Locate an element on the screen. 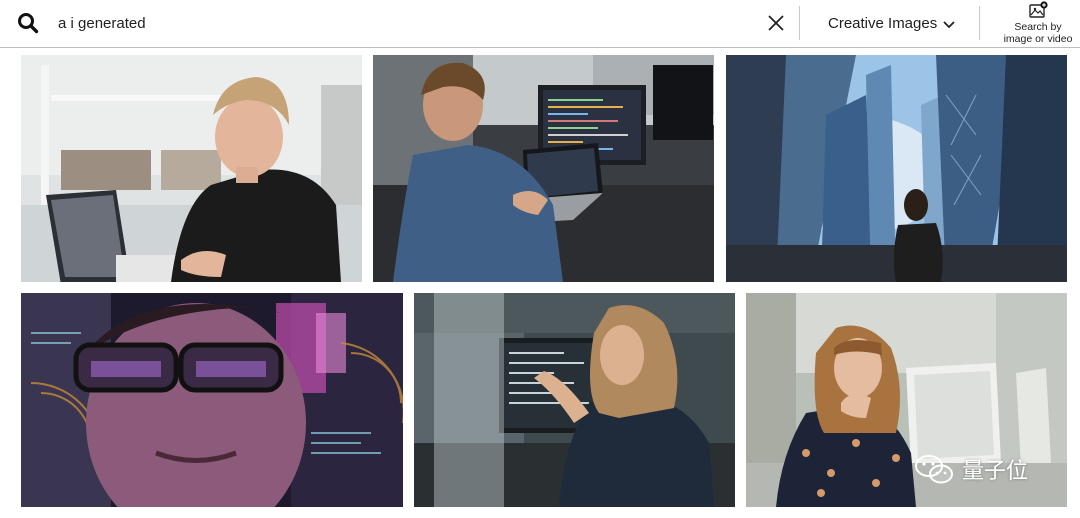  close-icon is located at coordinates (776, 23).